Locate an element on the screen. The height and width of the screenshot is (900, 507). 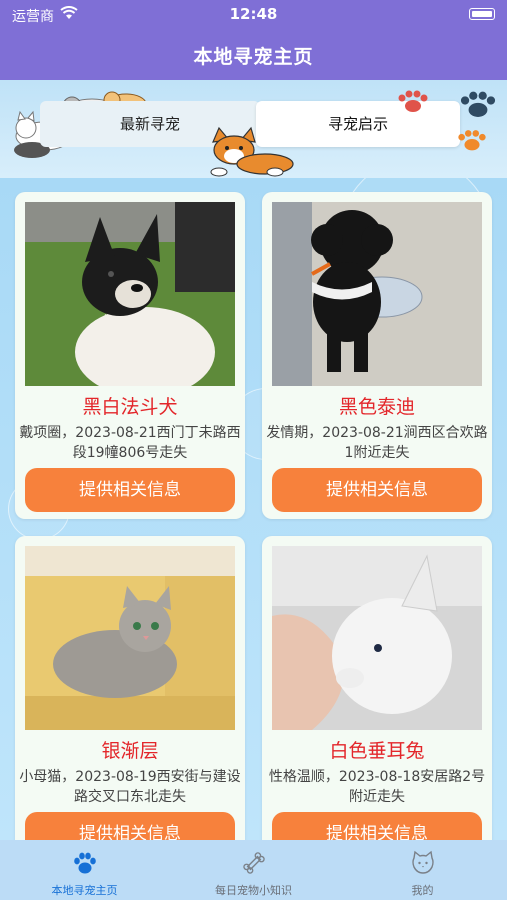
pet-description: 戴项圈，2023-08-21西门丁未路西段19幢806号走失 is located at coordinates (130, 443).